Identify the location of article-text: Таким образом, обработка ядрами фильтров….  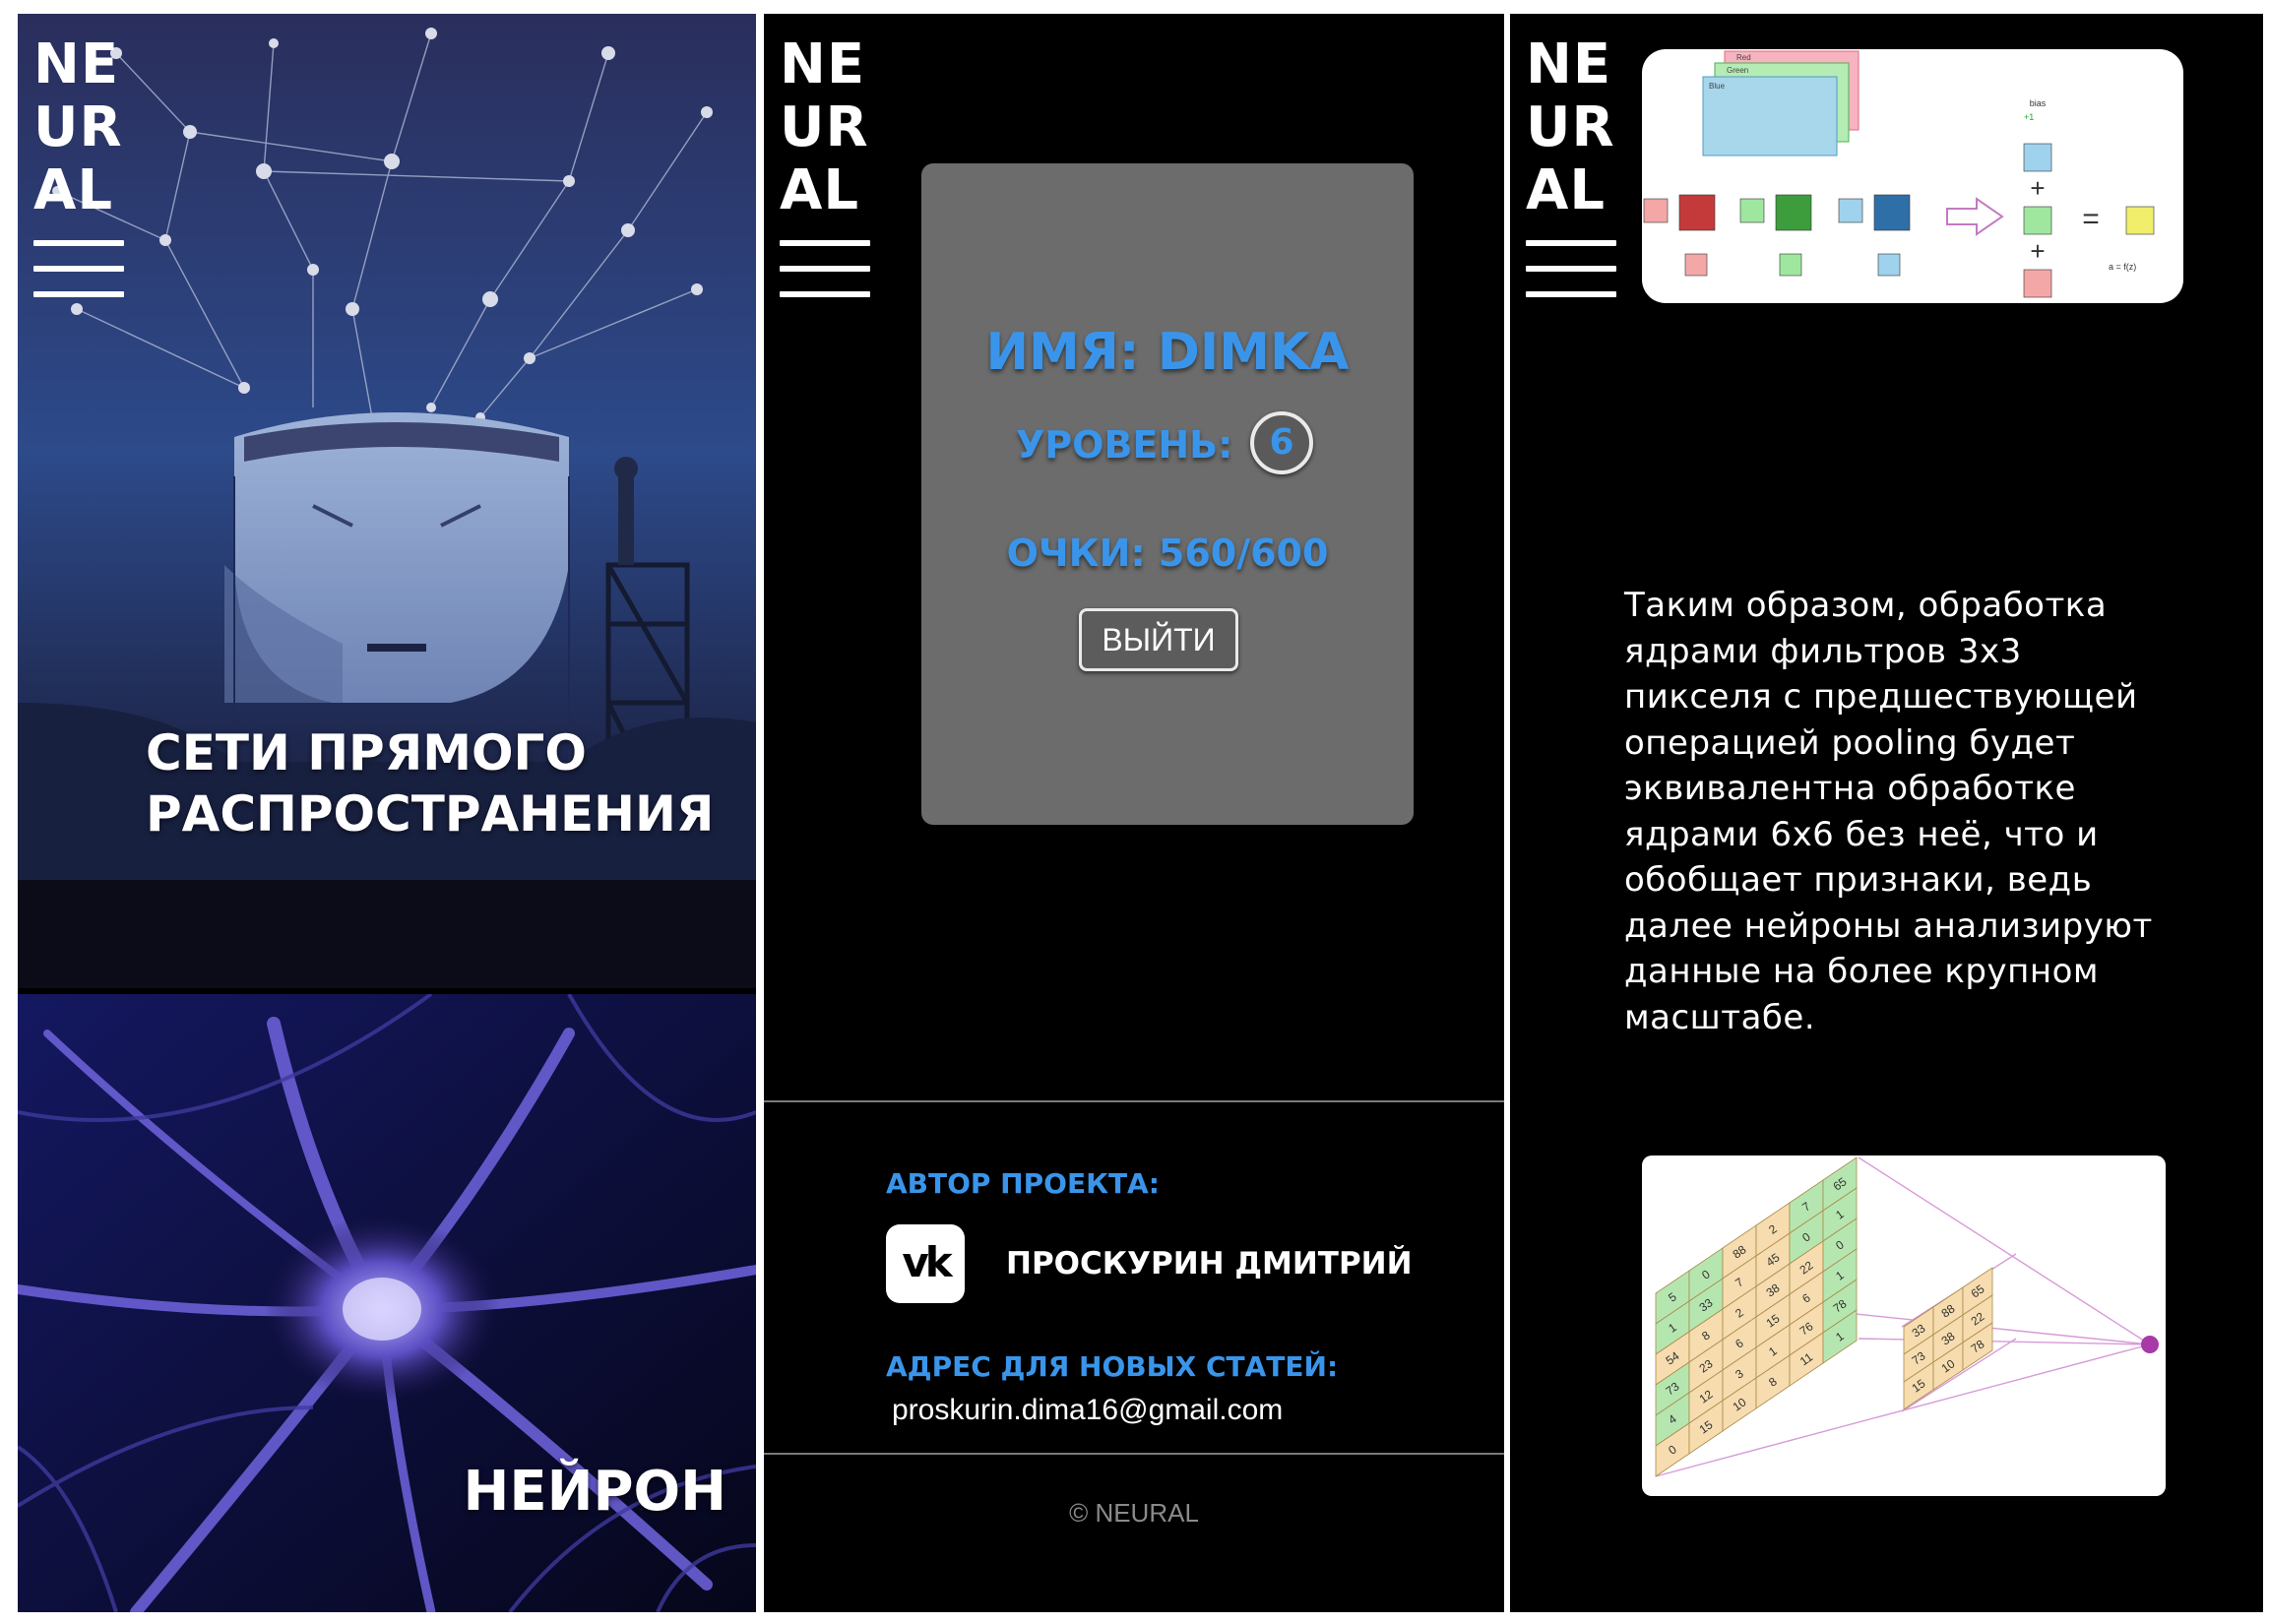
(1888, 811).